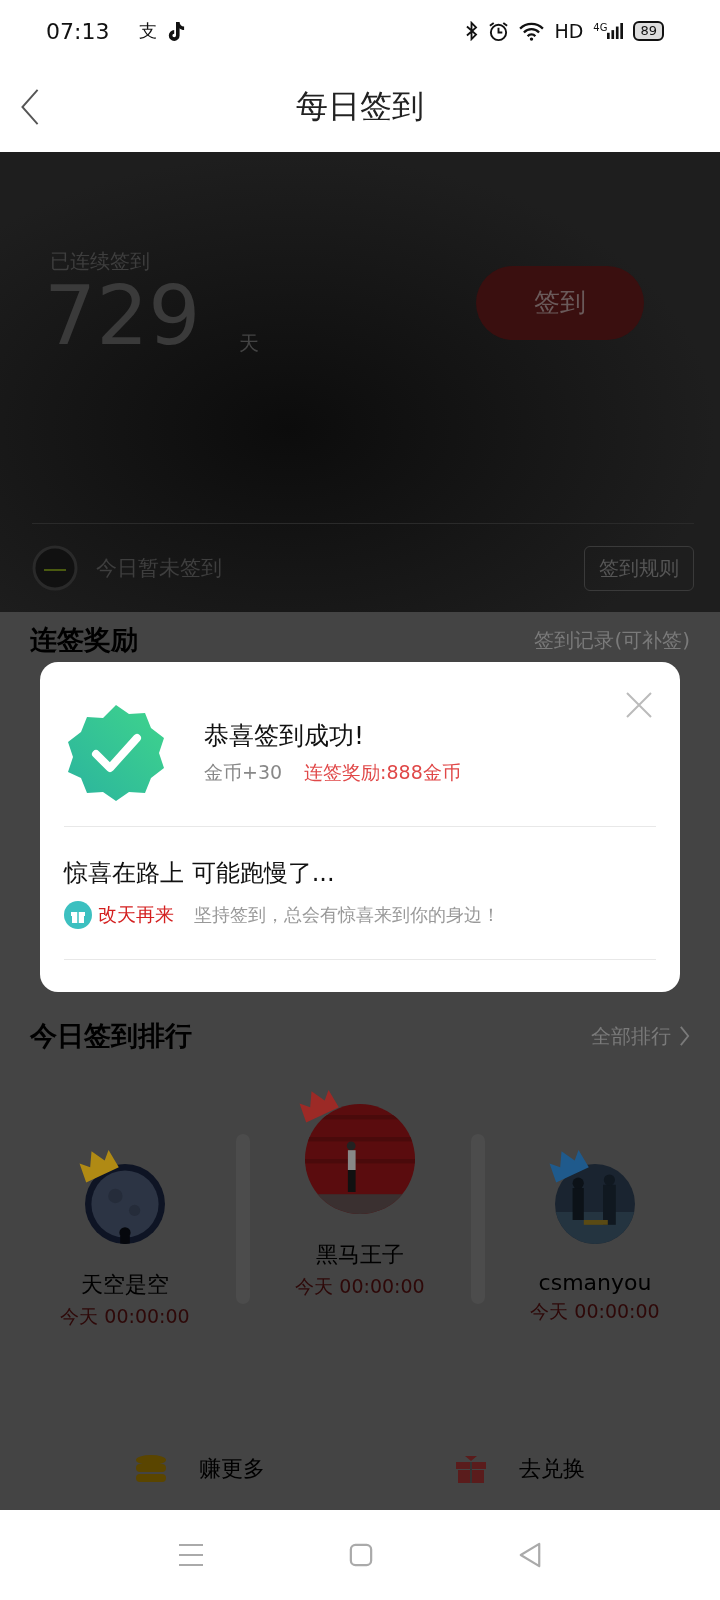 Image resolution: width=720 pixels, height=1600 pixels. Describe the element at coordinates (243, 772) in the screenshot. I see `coin-reward: 金币+30` at that location.